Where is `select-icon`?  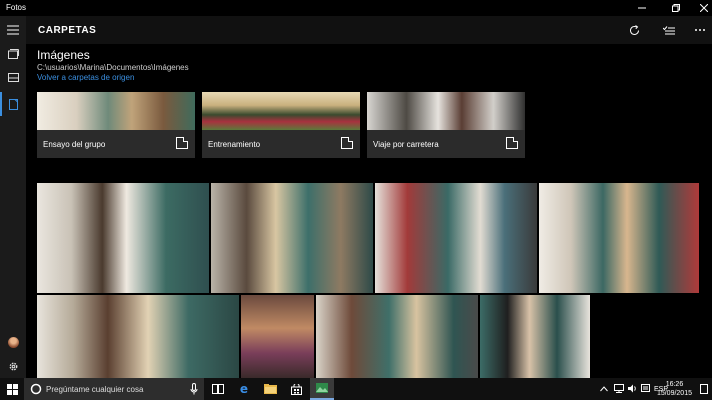 select-icon is located at coordinates (669, 30).